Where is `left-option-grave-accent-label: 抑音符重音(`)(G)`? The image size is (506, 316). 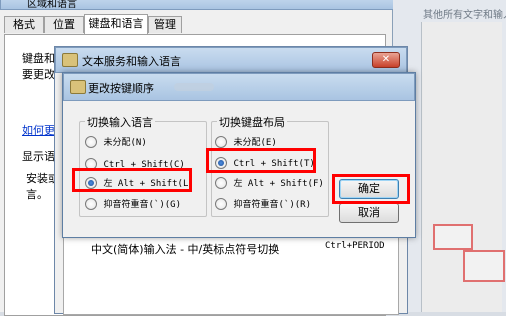
left-option-grave-accent-label: 抑音符重音(`)(G) is located at coordinates (142, 205).